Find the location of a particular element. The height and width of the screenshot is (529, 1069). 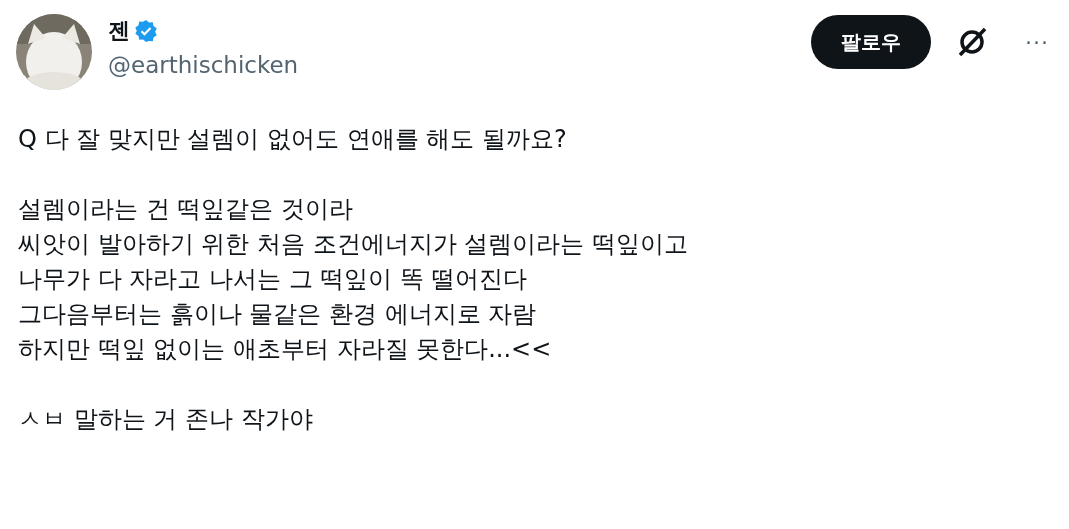

author-handle: @earthischicken is located at coordinates (203, 66).